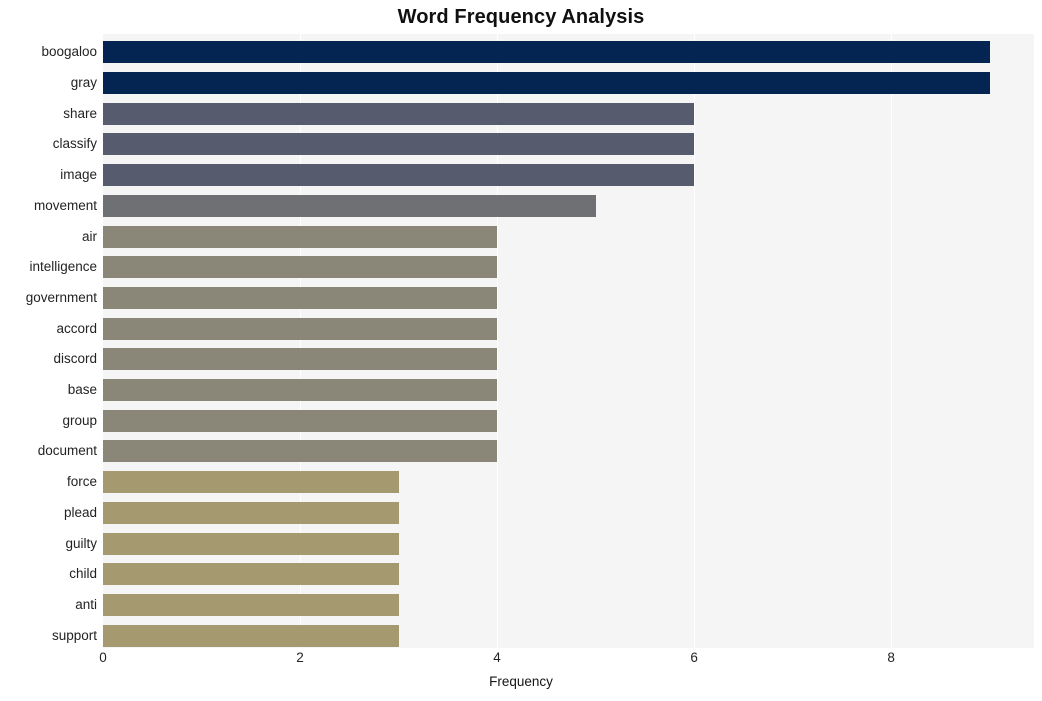 This screenshot has height=701, width=1042. Describe the element at coordinates (80, 512) in the screenshot. I see `y-tick-label: plead` at that location.